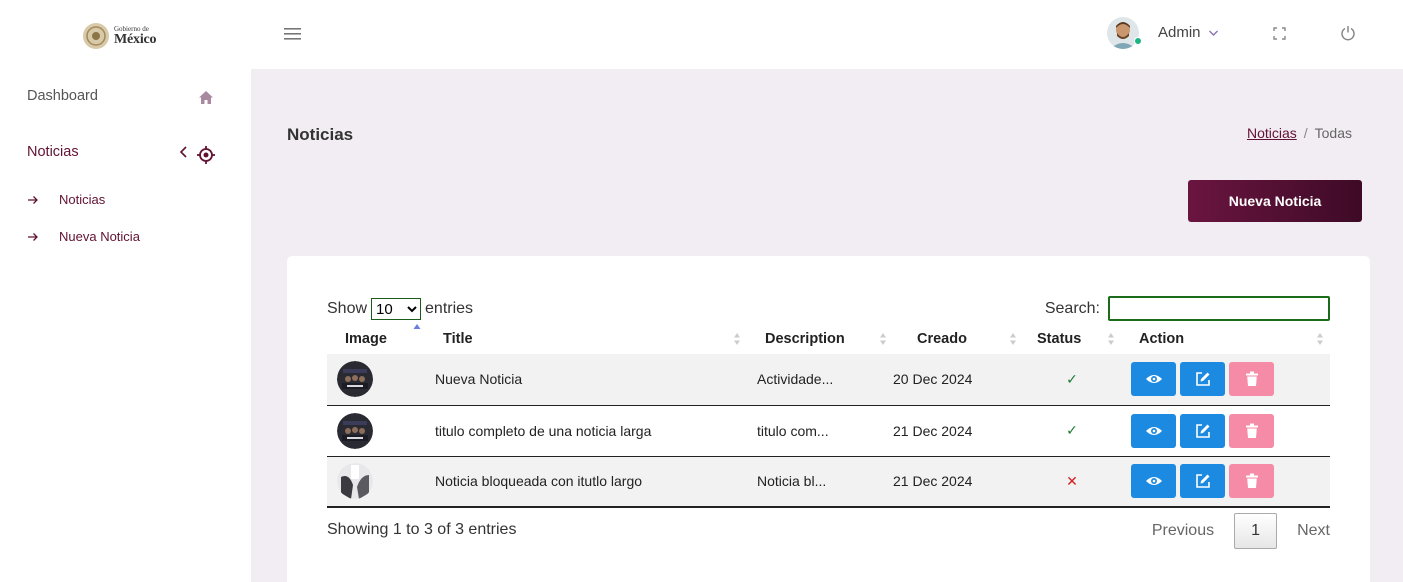 This screenshot has width=1403, height=582. Describe the element at coordinates (1183, 531) in the screenshot. I see `pagination-previous: Previous` at that location.